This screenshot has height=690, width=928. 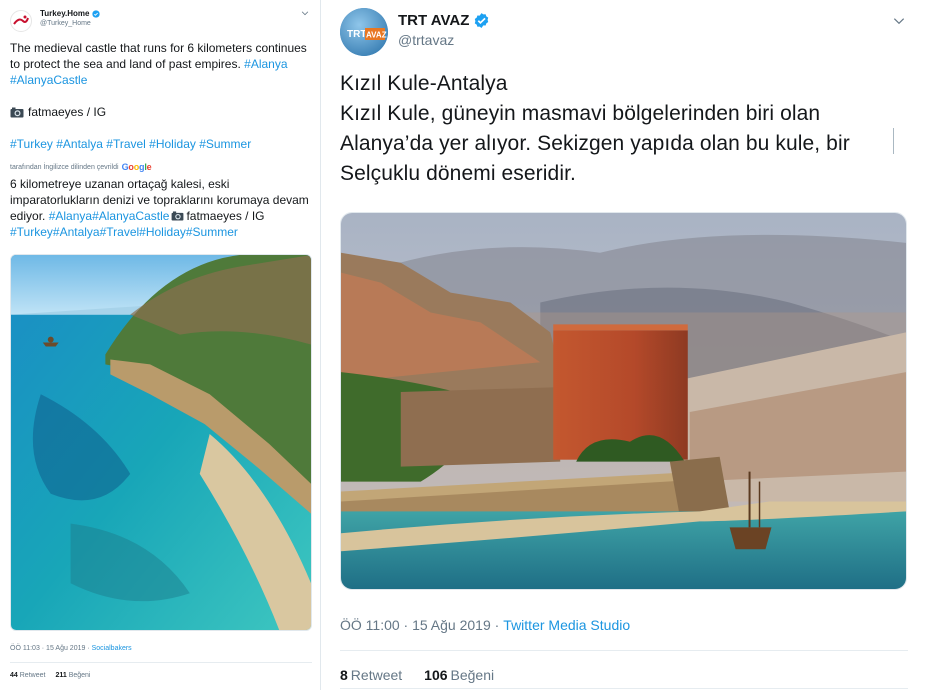 What do you see at coordinates (137, 167) in the screenshot?
I see `google-logo: Google` at bounding box center [137, 167].